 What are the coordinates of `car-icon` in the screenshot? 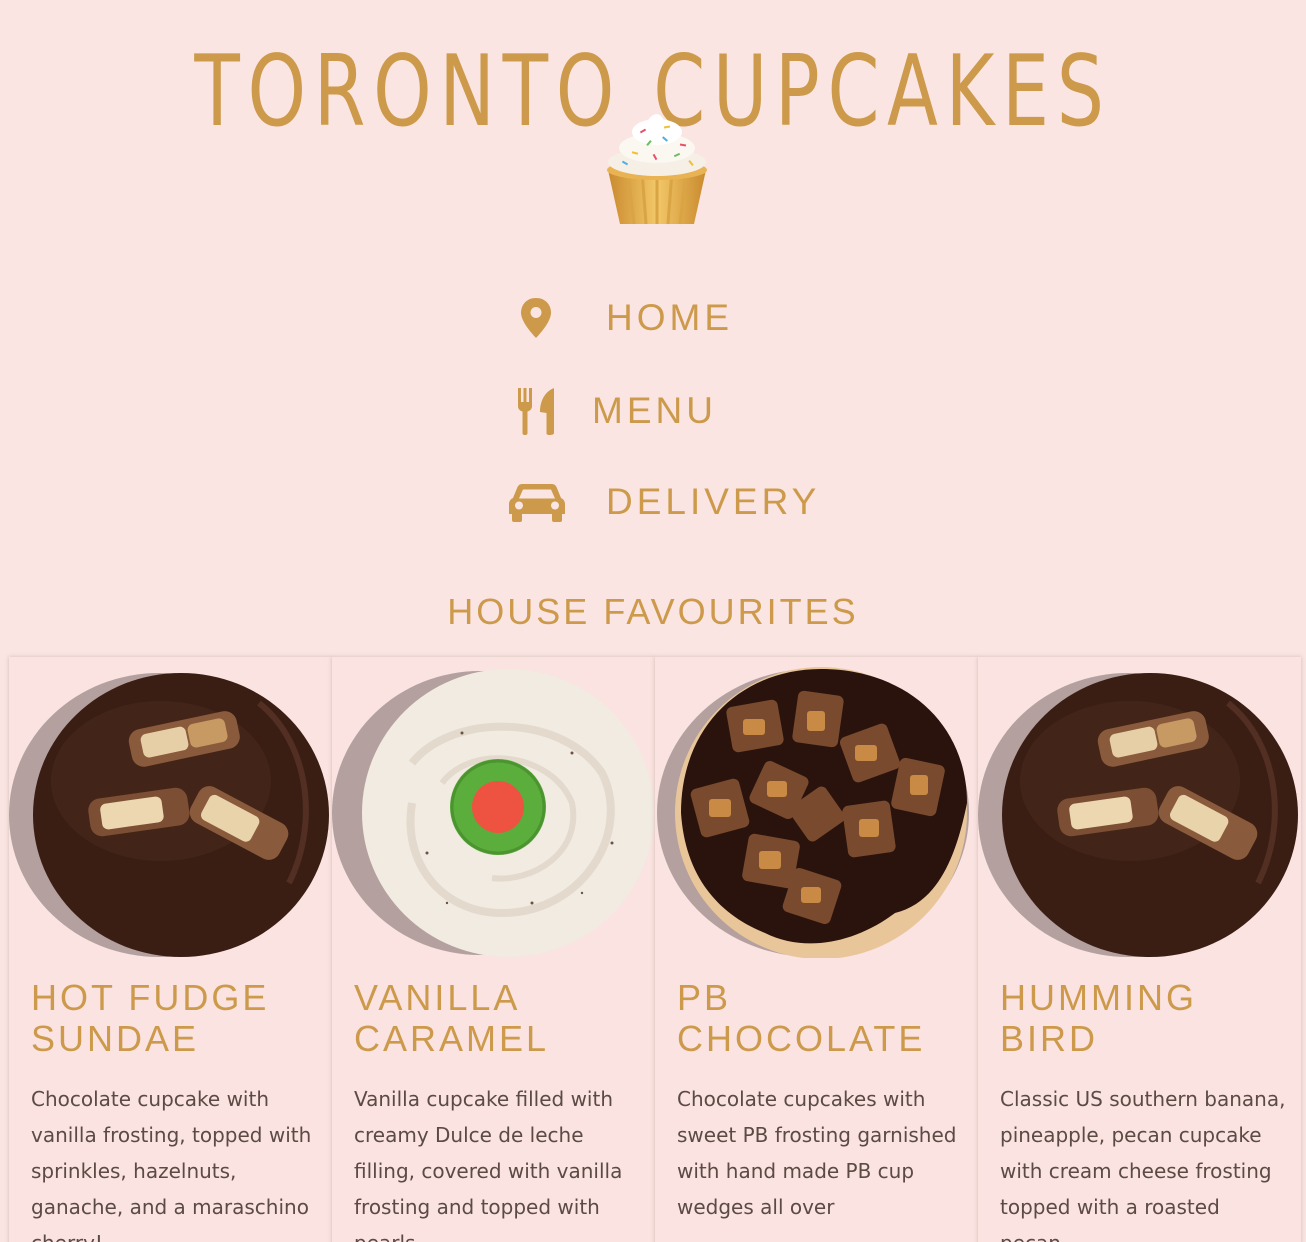 It's located at (537, 503).